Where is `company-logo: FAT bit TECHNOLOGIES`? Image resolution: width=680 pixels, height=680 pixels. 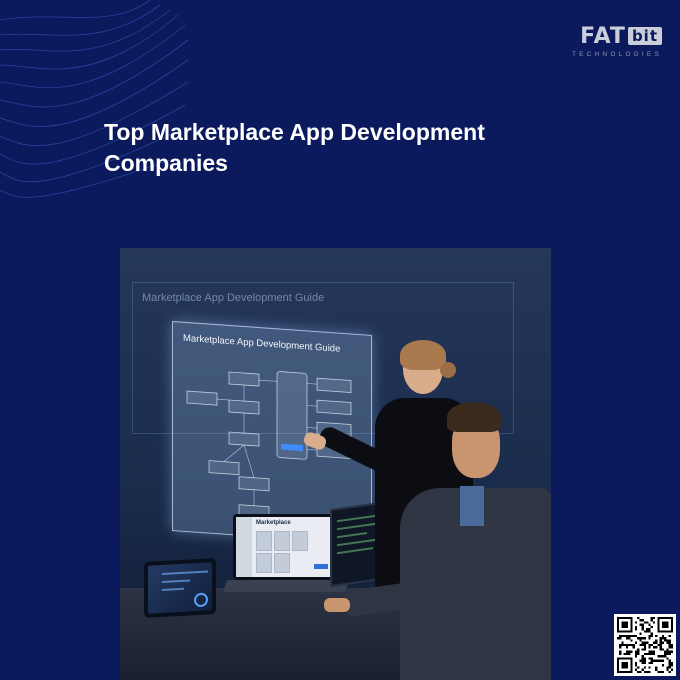 company-logo: FAT bit TECHNOLOGIES is located at coordinates (617, 42).